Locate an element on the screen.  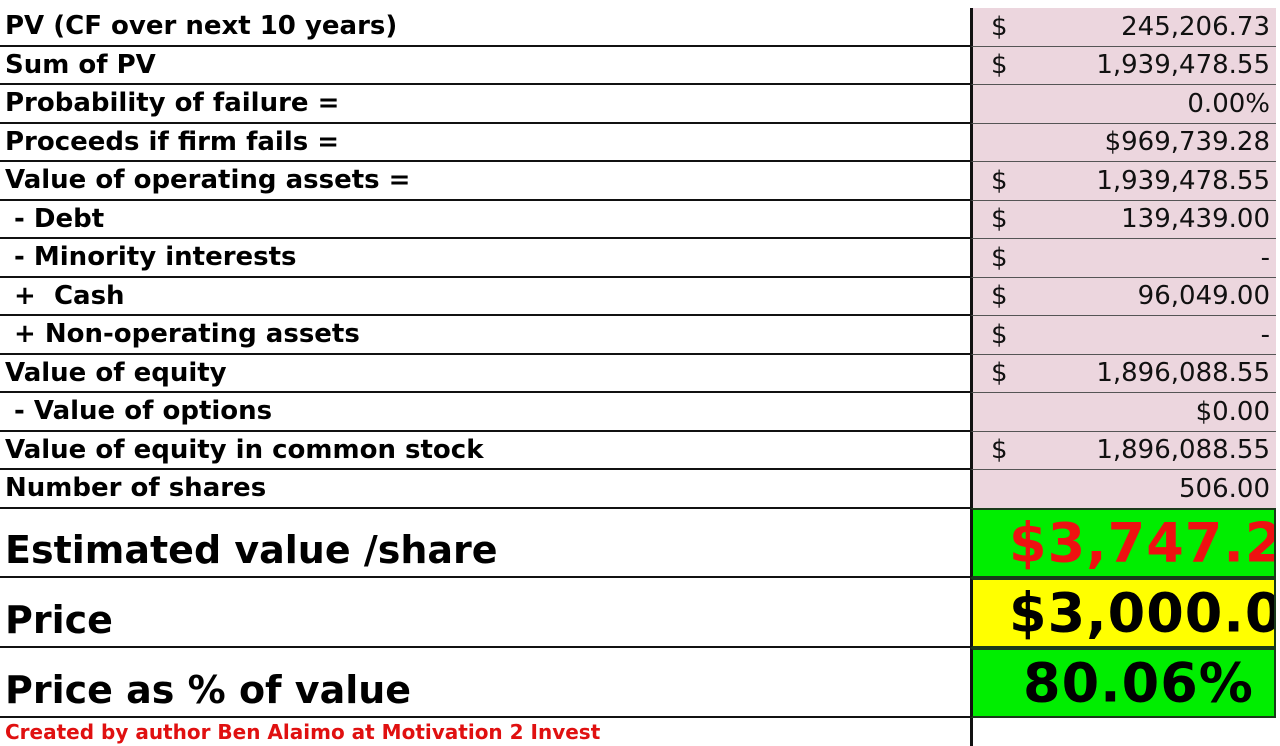
cell-value: 139,439.00 is located at coordinates (1195, 219).